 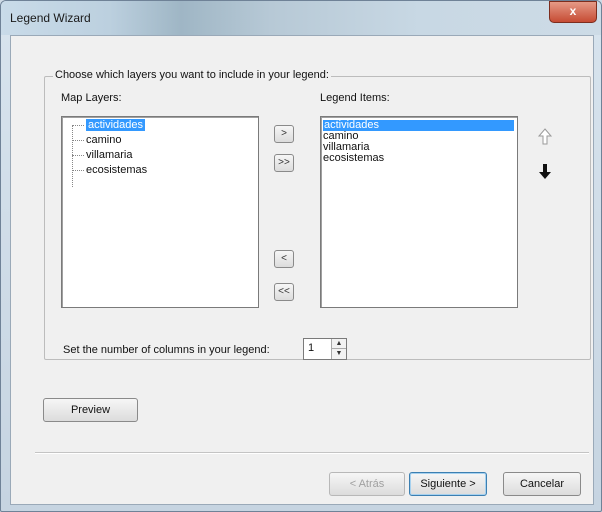 I want to click on move-up-button, so click(x=545, y=137).